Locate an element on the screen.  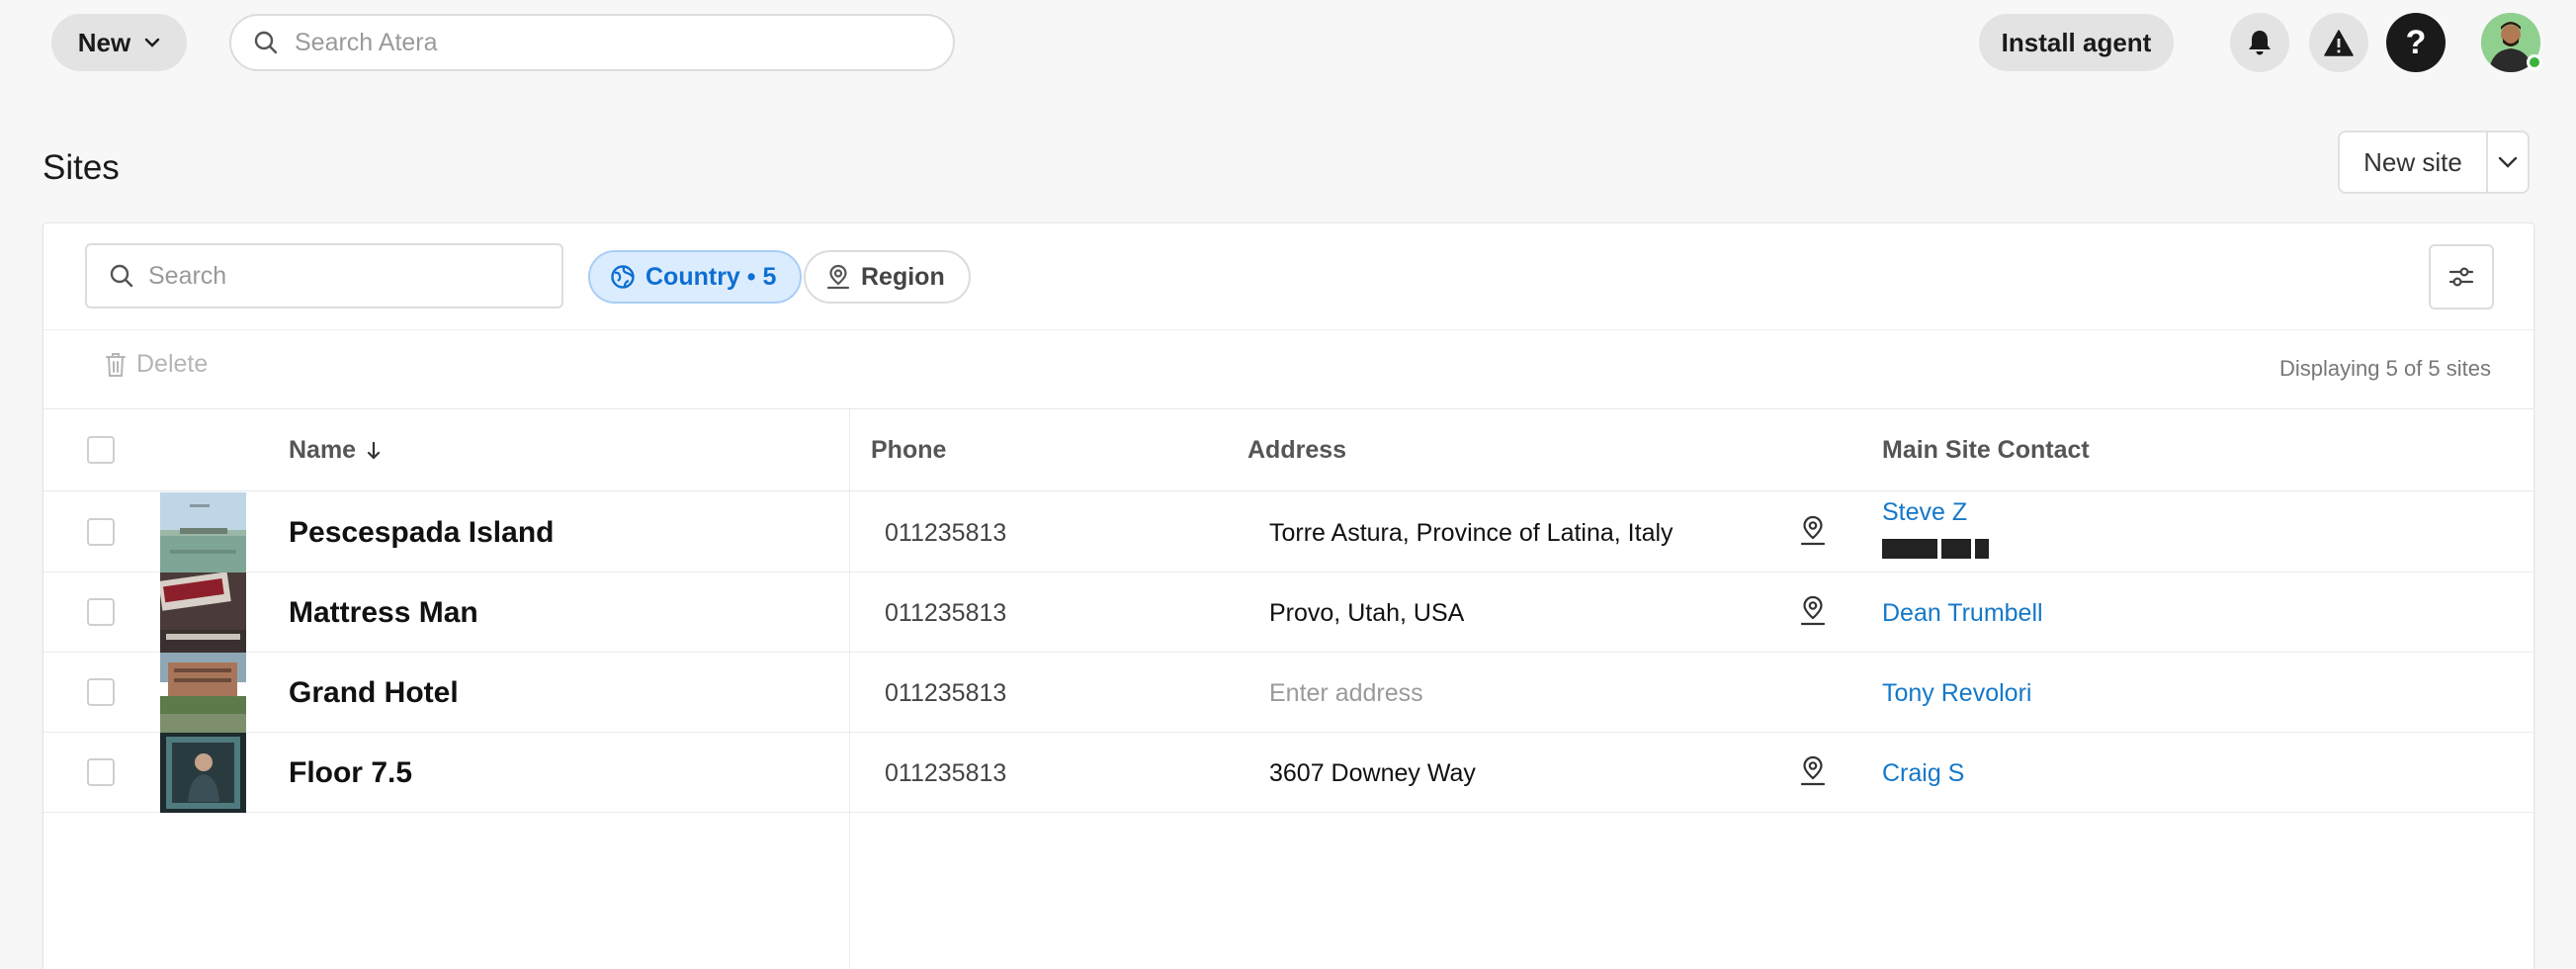
column-header-contact-label: Main Site Contact is located at coordinates (1986, 450).